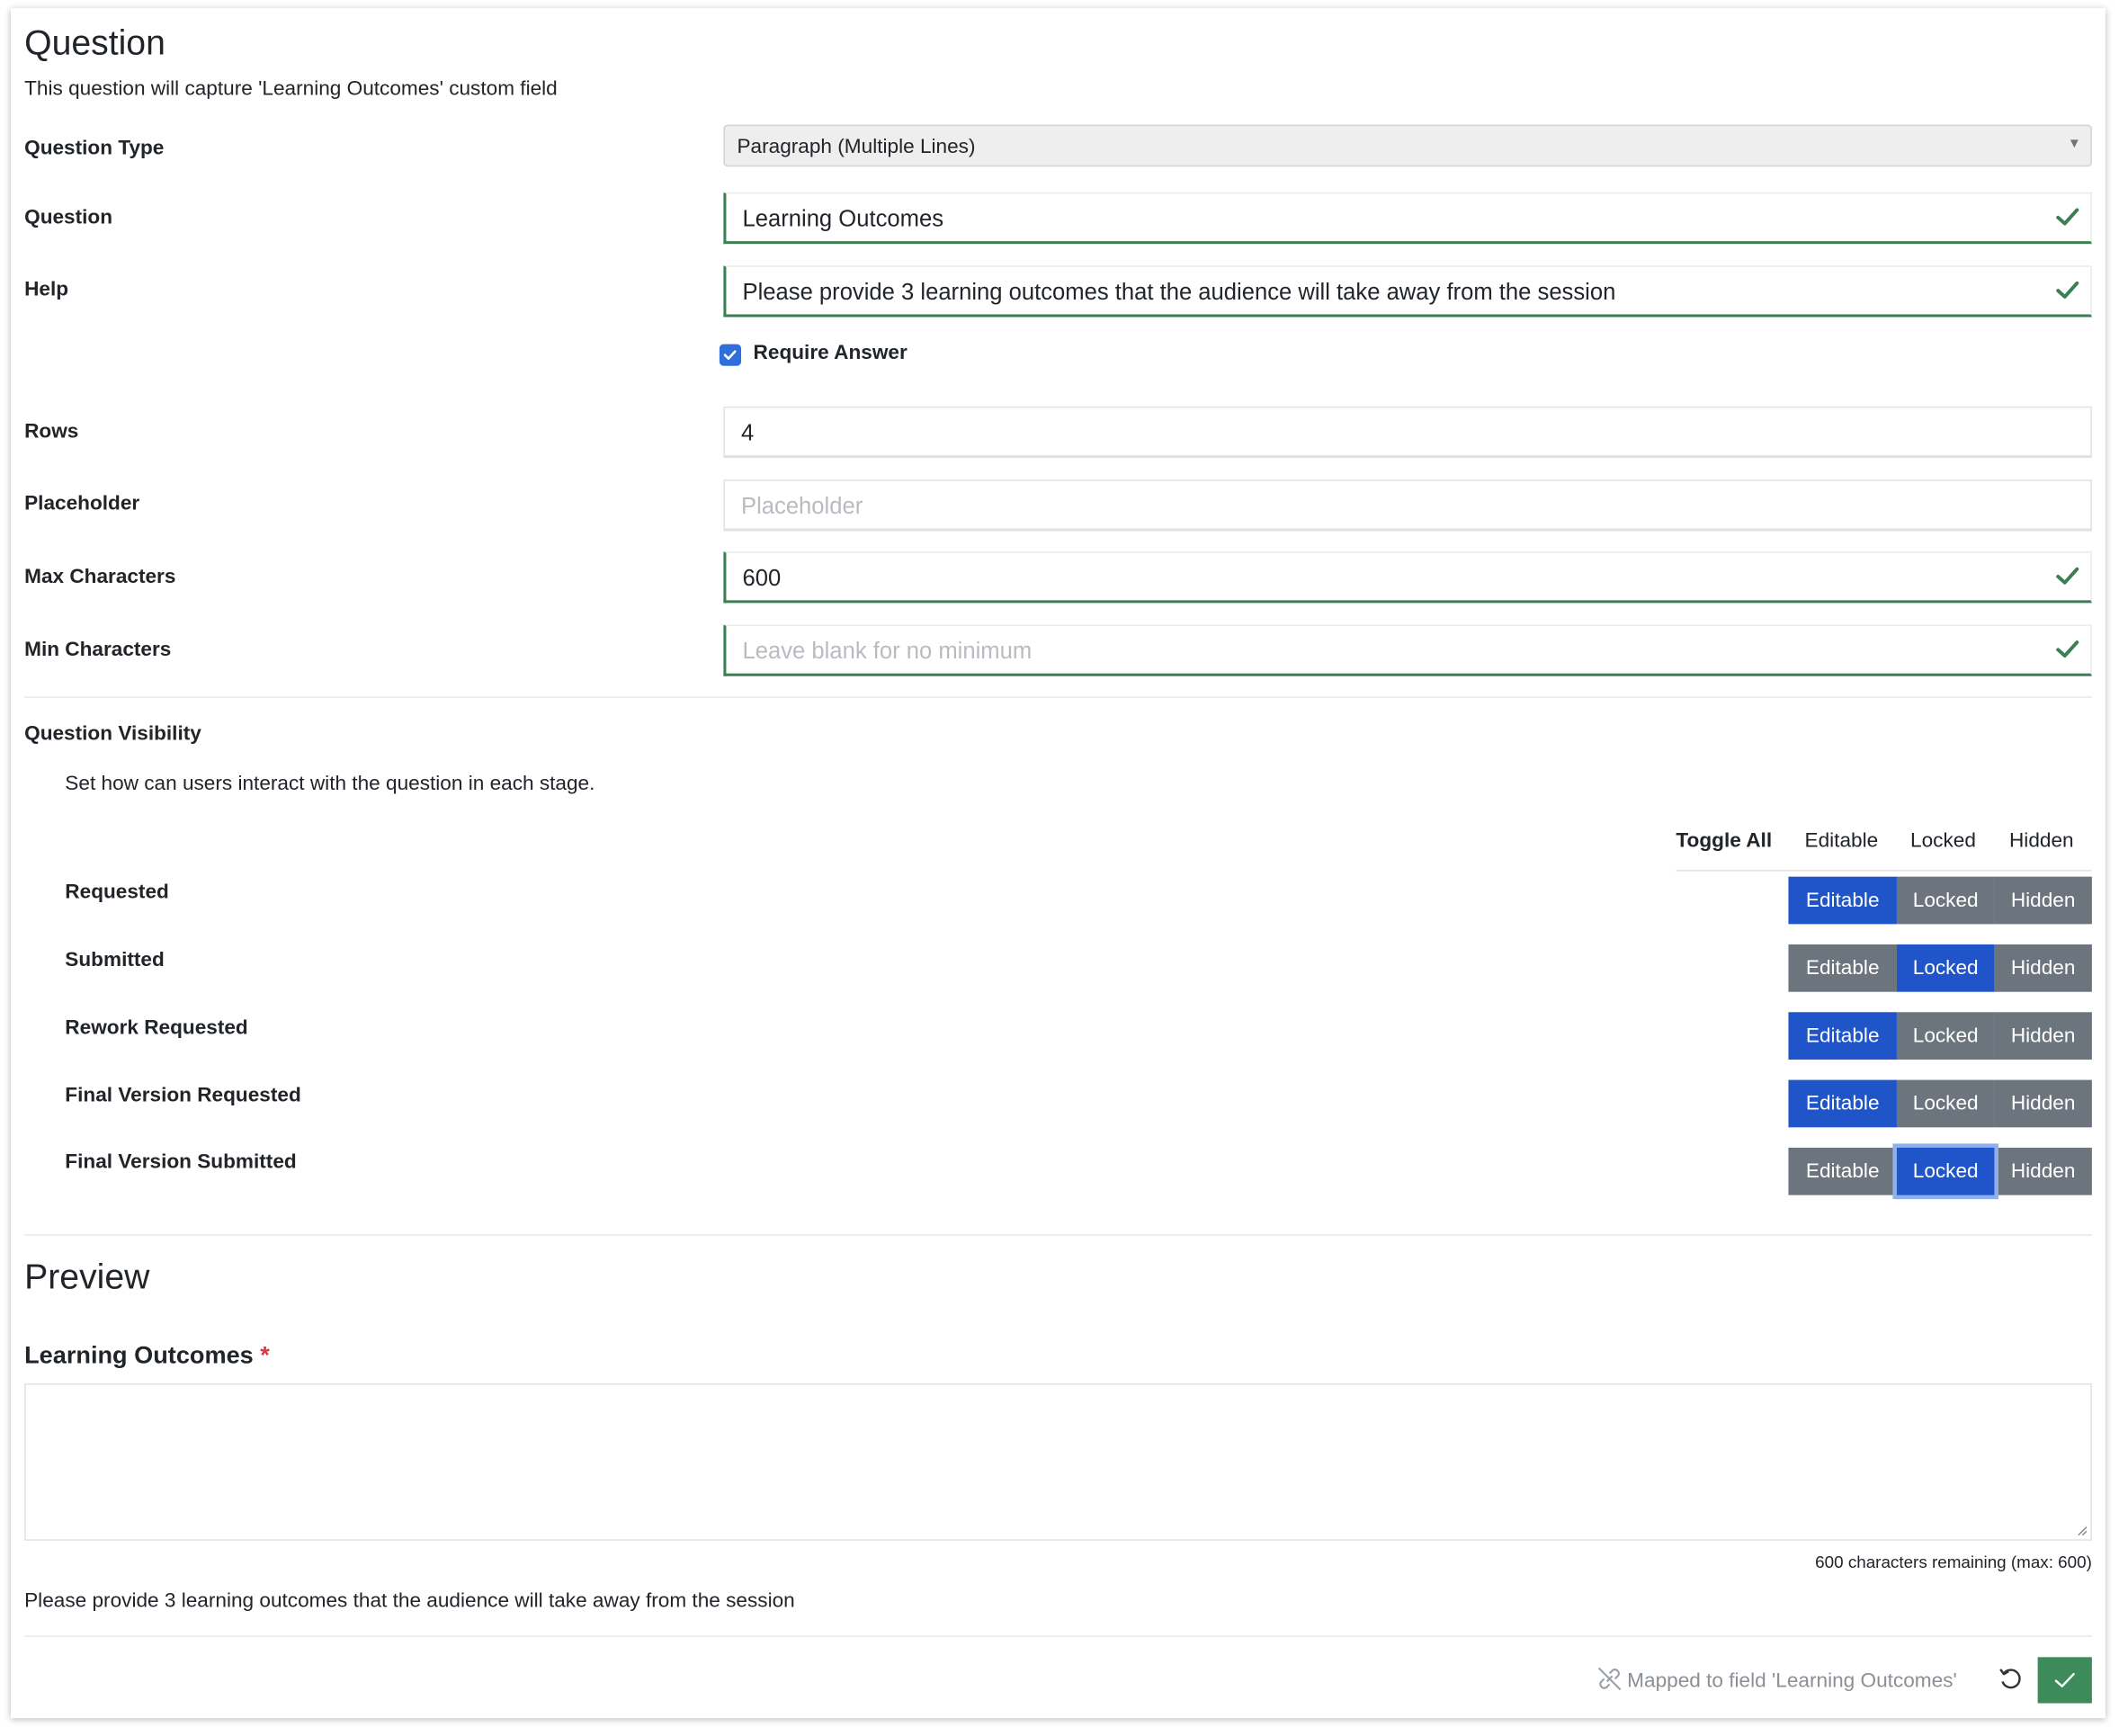 This screenshot has height=1736, width=2119. I want to click on visibility-toggle-final-version-submitted: Editable Locked Hidden, so click(1940, 1171).